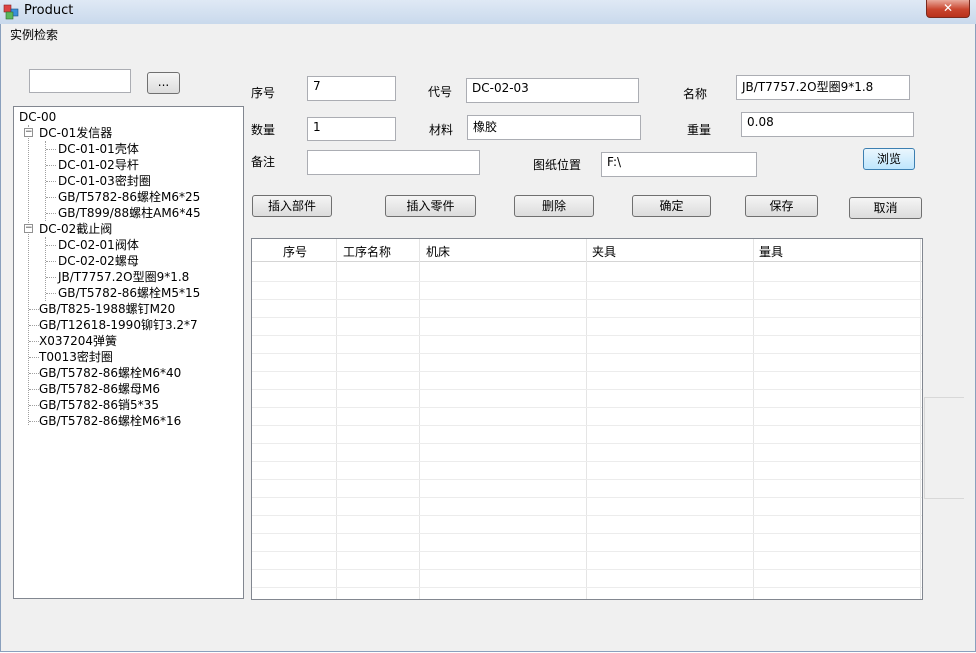 The height and width of the screenshot is (653, 976). What do you see at coordinates (695, 94) in the screenshot?
I see `name-label: 名称` at bounding box center [695, 94].